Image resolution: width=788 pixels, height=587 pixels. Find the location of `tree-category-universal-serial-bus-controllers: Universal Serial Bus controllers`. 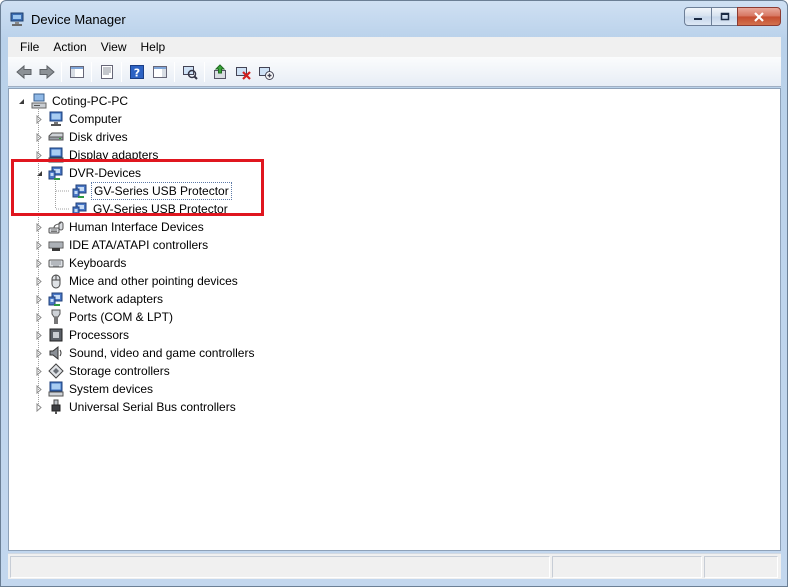

tree-category-universal-serial-bus-controllers: Universal Serial Bus controllers is located at coordinates (136, 407).